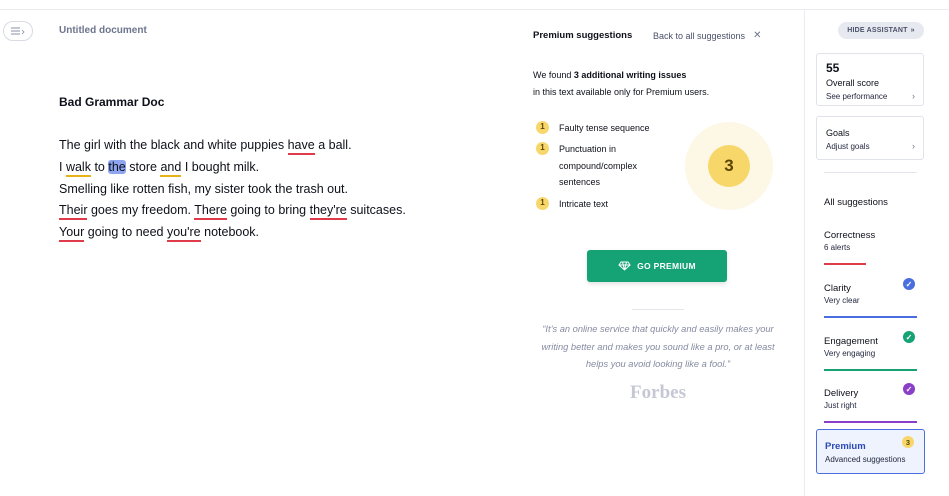  Describe the element at coordinates (658, 392) in the screenshot. I see `forbes-logo: Forbes` at that location.